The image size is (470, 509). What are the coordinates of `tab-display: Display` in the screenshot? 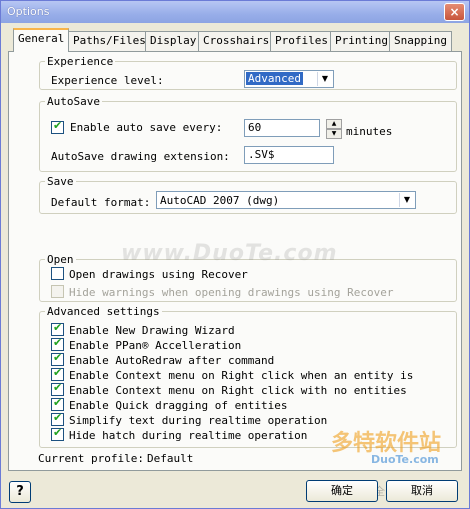 It's located at (173, 41).